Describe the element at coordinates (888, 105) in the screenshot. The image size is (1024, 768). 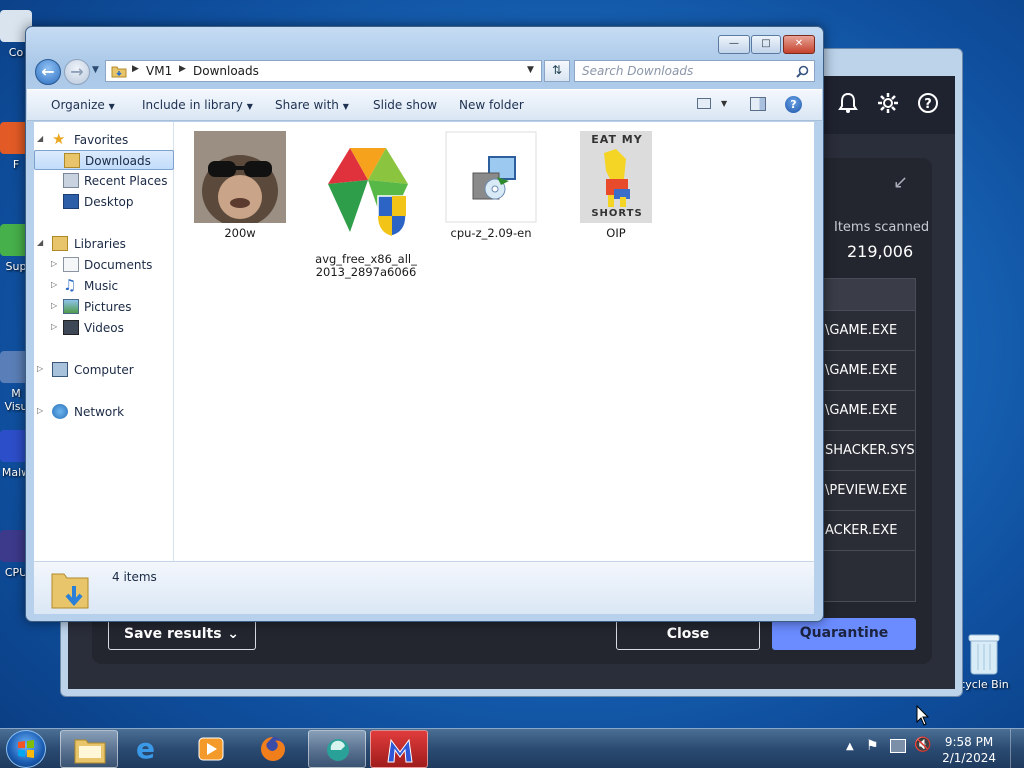
I see `gear-icon` at that location.